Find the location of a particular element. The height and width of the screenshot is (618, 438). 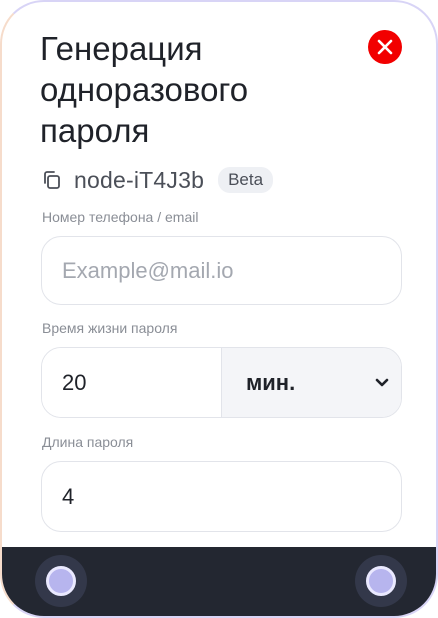

lifetime-label: Время жизни пароля is located at coordinates (110, 328).